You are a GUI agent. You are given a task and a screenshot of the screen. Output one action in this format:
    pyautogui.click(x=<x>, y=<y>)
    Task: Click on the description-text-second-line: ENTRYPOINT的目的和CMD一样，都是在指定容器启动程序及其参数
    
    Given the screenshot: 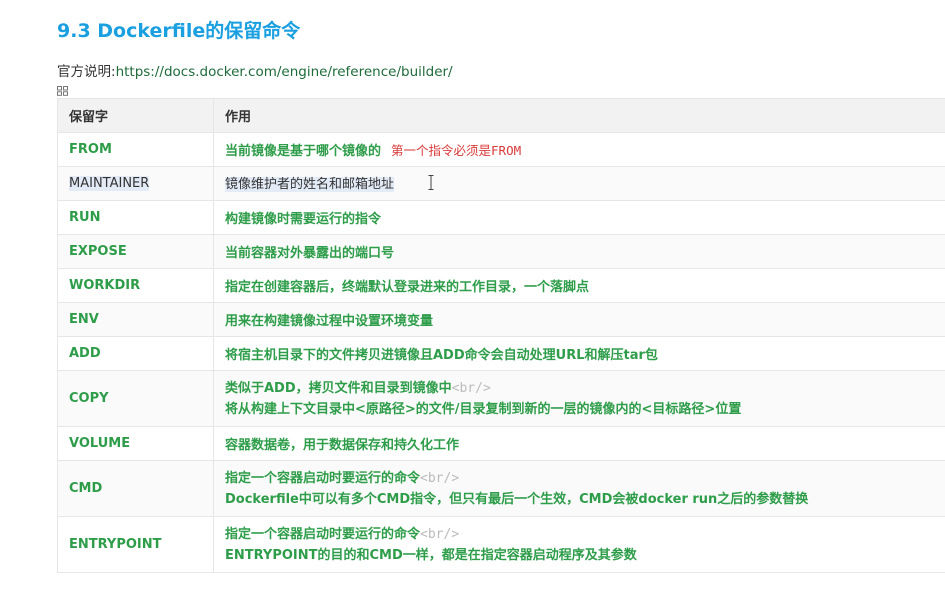 What is the action you would take?
    pyautogui.click(x=431, y=555)
    